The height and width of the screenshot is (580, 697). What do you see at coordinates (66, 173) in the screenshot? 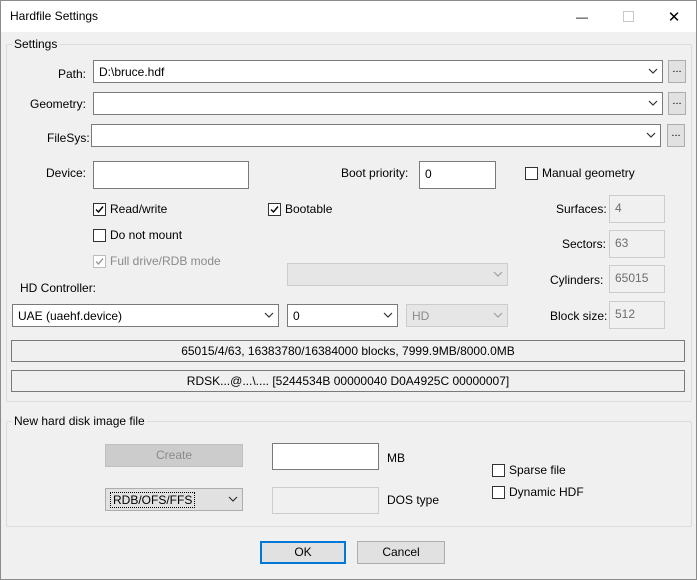
I see `device-label: Device:` at bounding box center [66, 173].